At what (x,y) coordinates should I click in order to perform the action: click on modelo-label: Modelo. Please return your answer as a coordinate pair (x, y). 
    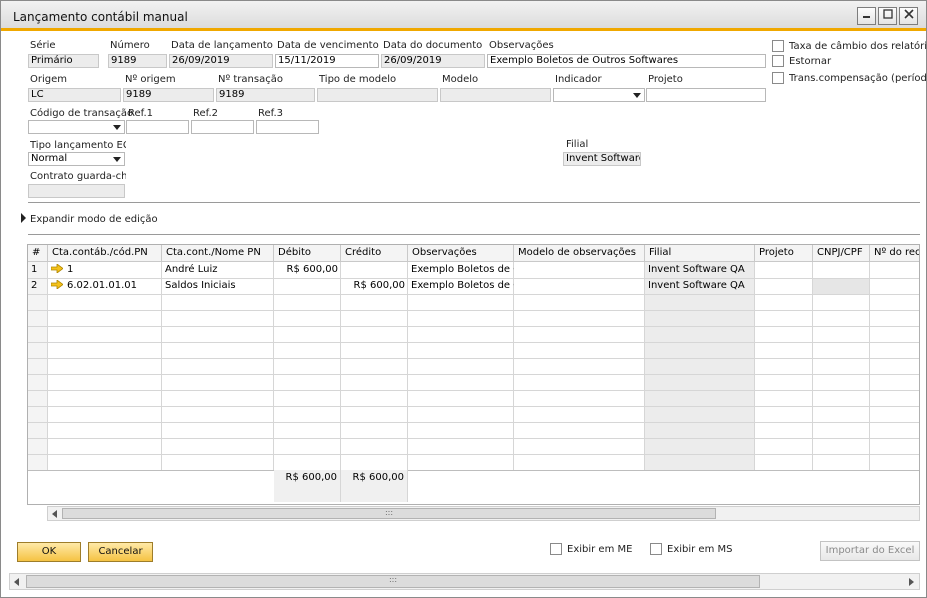
    Looking at the image, I should click on (460, 79).